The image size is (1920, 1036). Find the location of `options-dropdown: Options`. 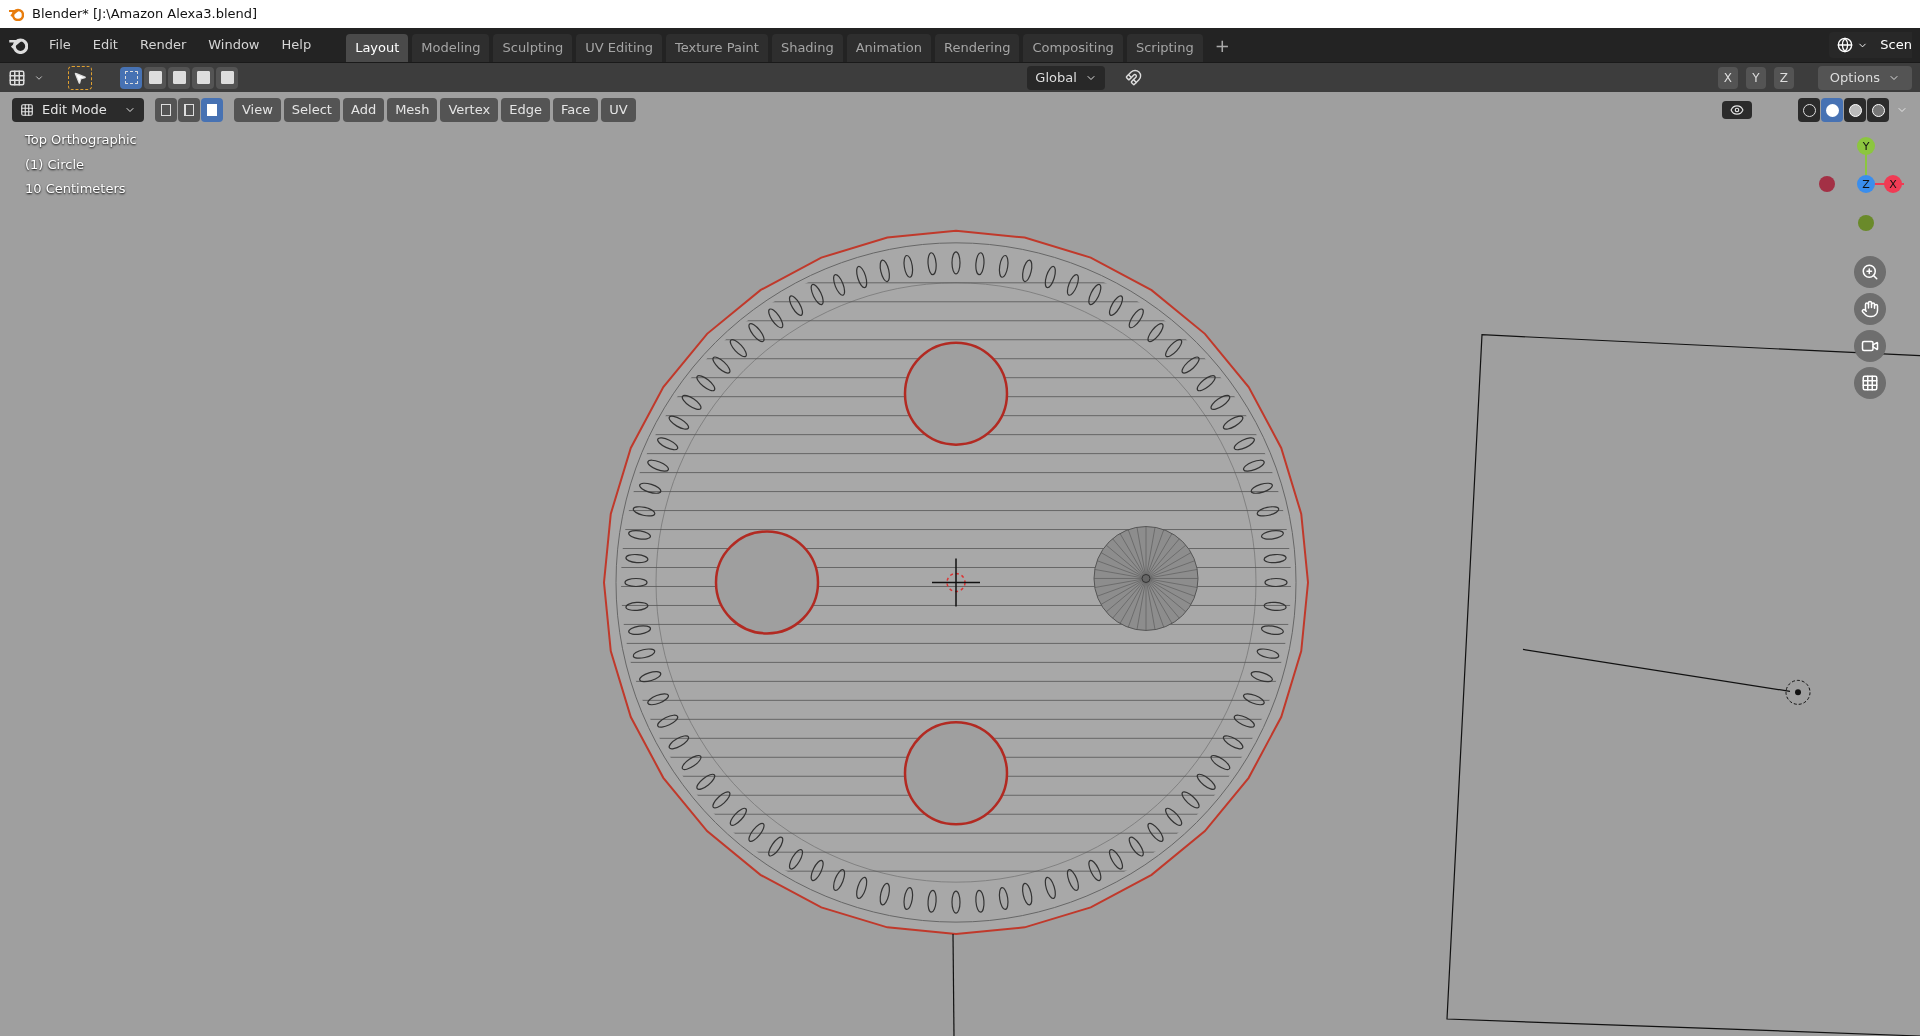

options-dropdown: Options is located at coordinates (1864, 77).